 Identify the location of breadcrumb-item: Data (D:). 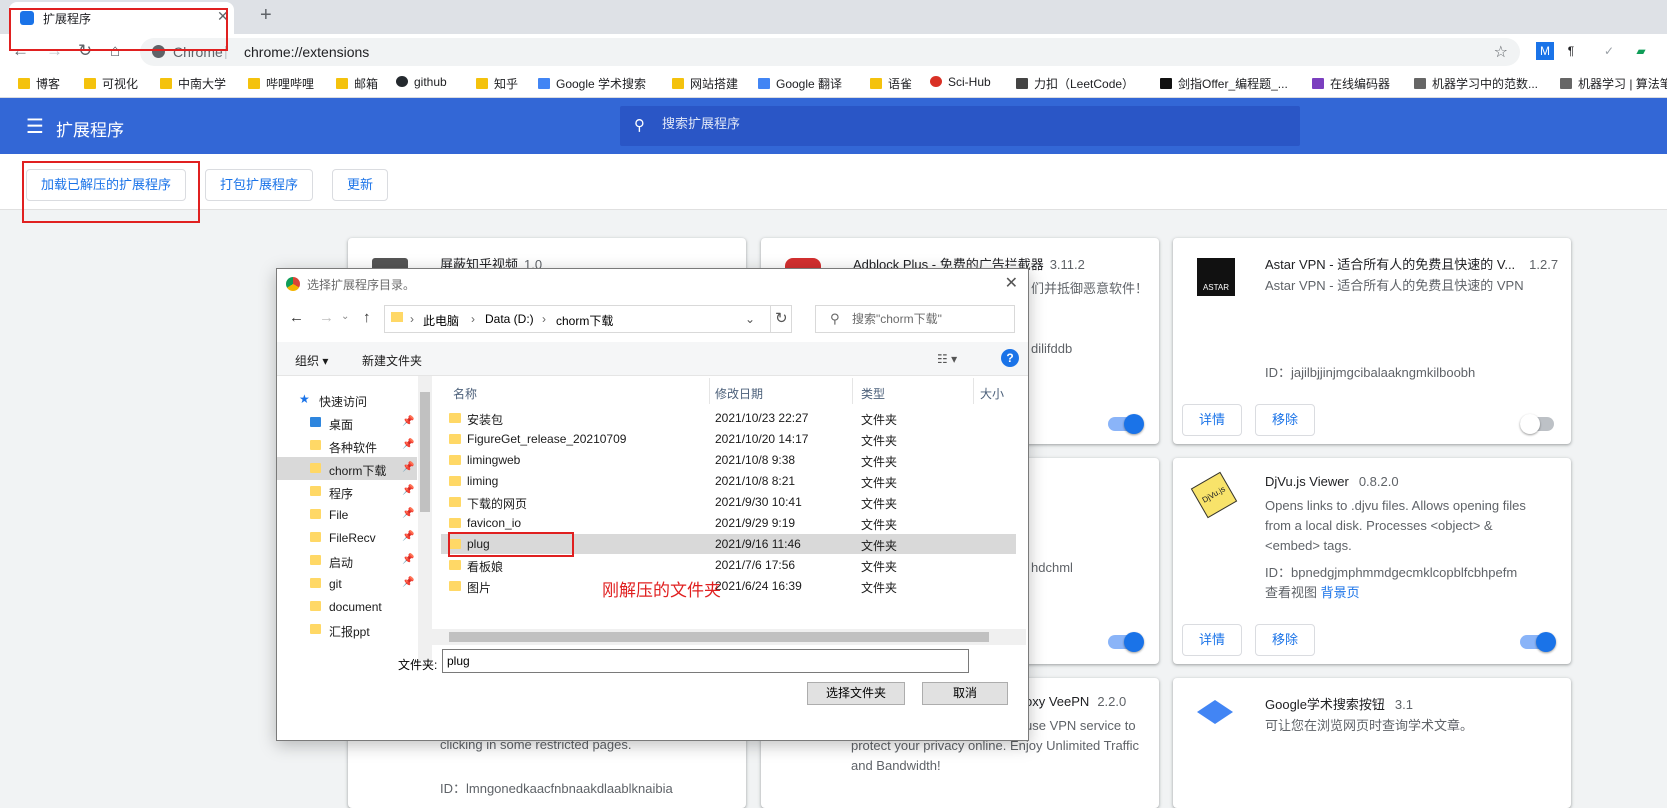
(509, 319).